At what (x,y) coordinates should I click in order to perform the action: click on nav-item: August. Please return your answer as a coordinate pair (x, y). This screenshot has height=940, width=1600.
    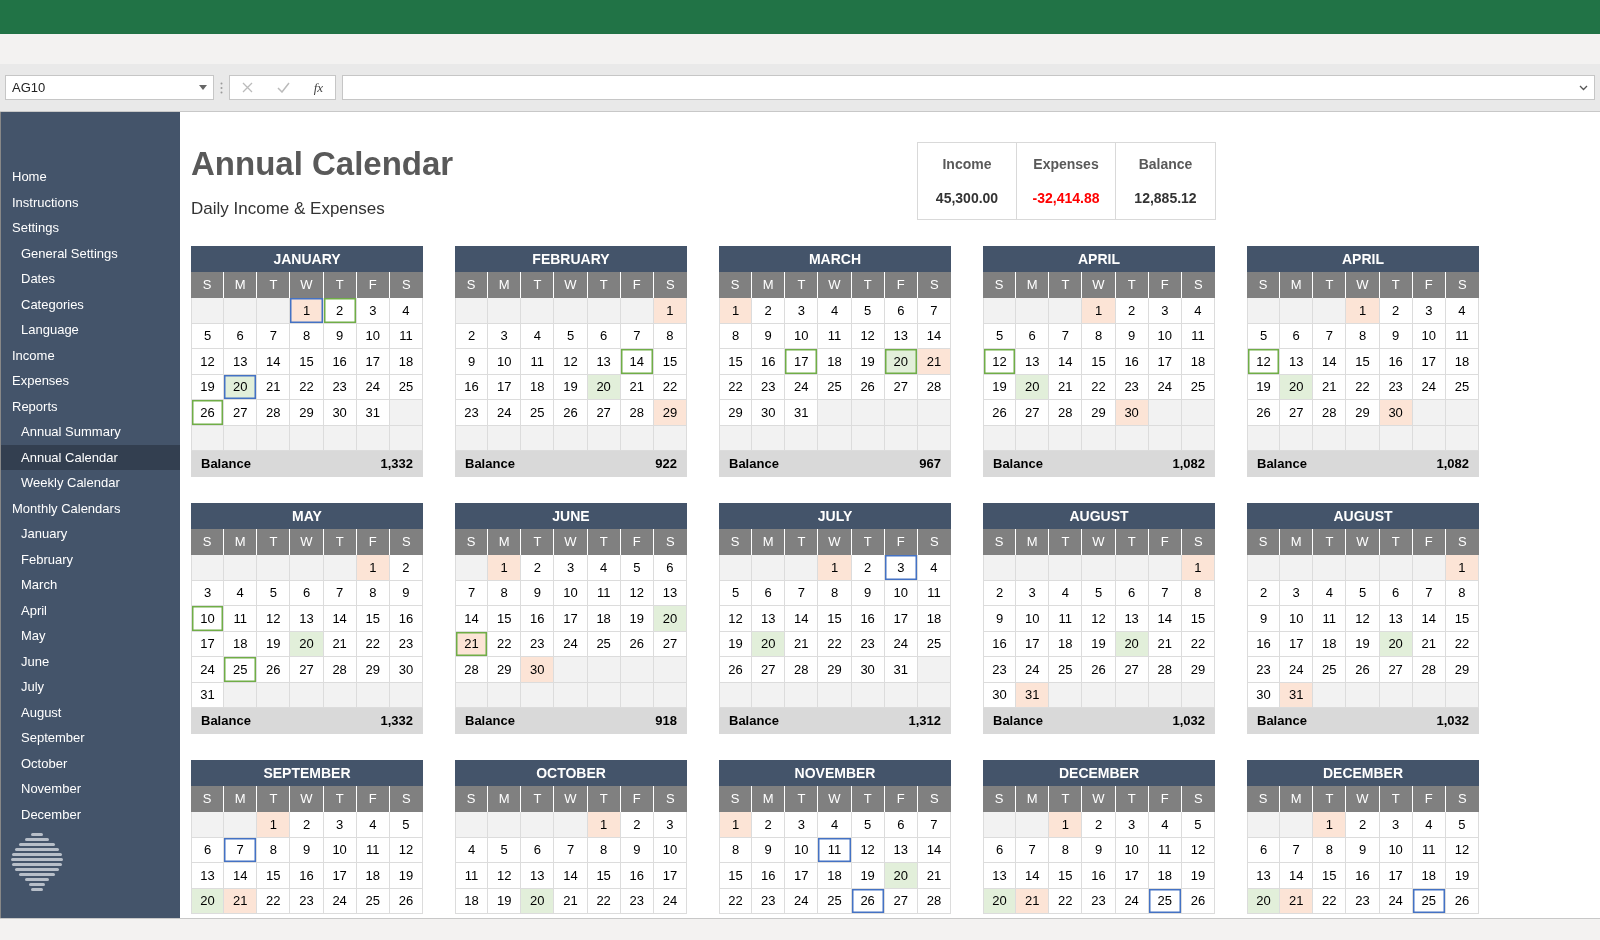
    Looking at the image, I should click on (90, 712).